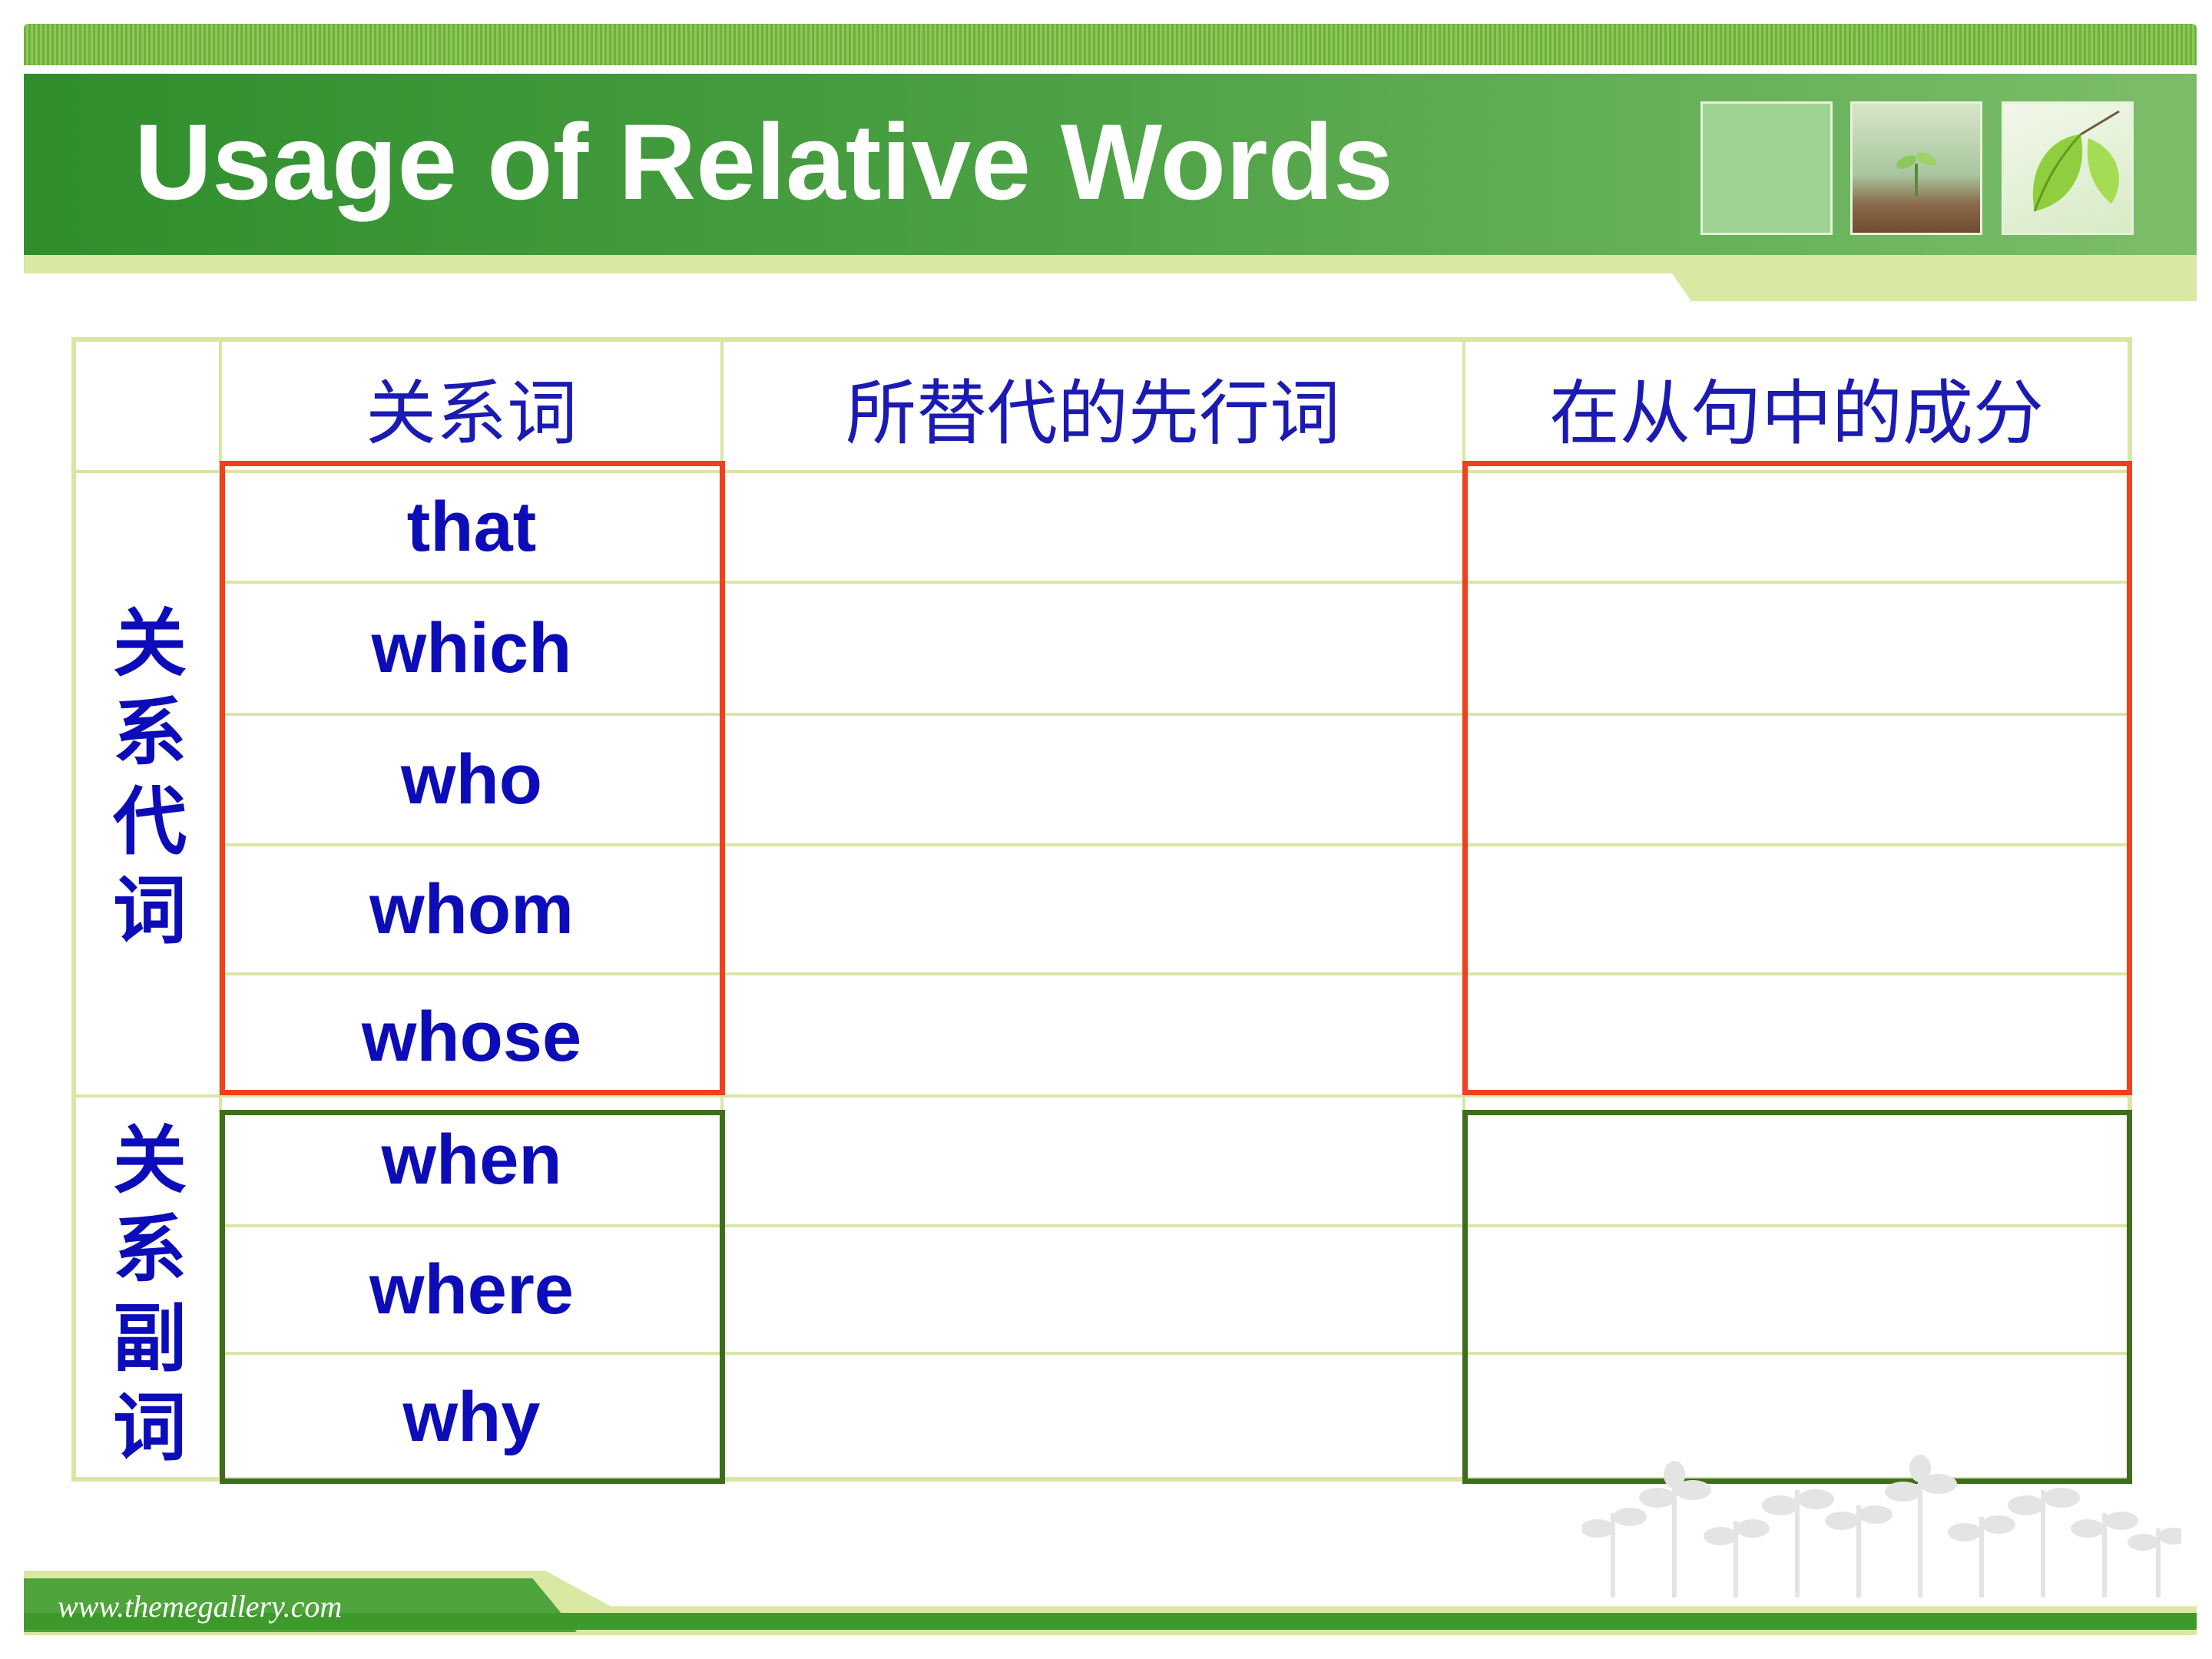 The height and width of the screenshot is (1659, 2212). What do you see at coordinates (150, 778) in the screenshot?
I see `group-label-relative-pronouns: 关系代词` at bounding box center [150, 778].